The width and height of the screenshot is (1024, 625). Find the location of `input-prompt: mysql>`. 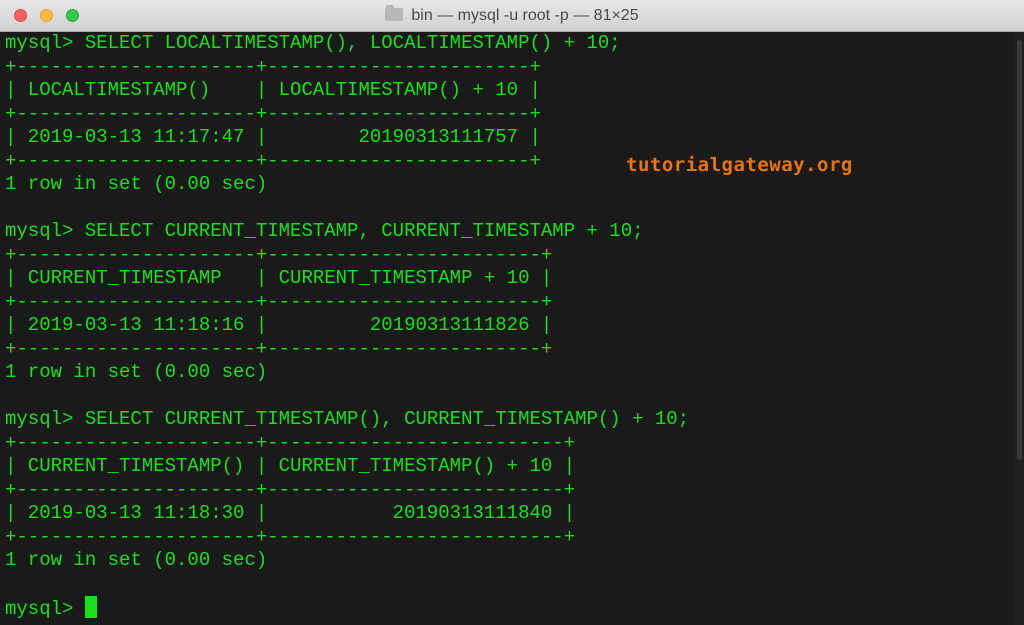

input-prompt: mysql> is located at coordinates (509, 608).